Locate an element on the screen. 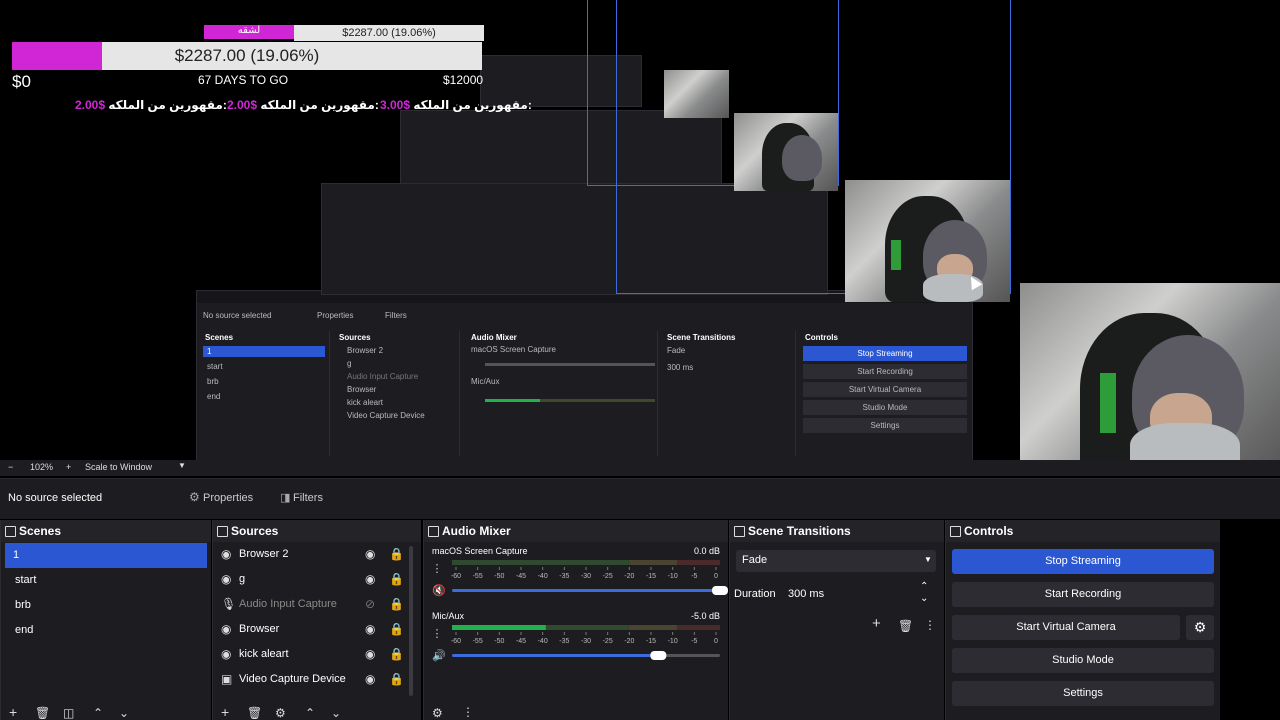 This screenshot has height=720, width=1280. meter-scale-label: -10 is located at coordinates (673, 576).